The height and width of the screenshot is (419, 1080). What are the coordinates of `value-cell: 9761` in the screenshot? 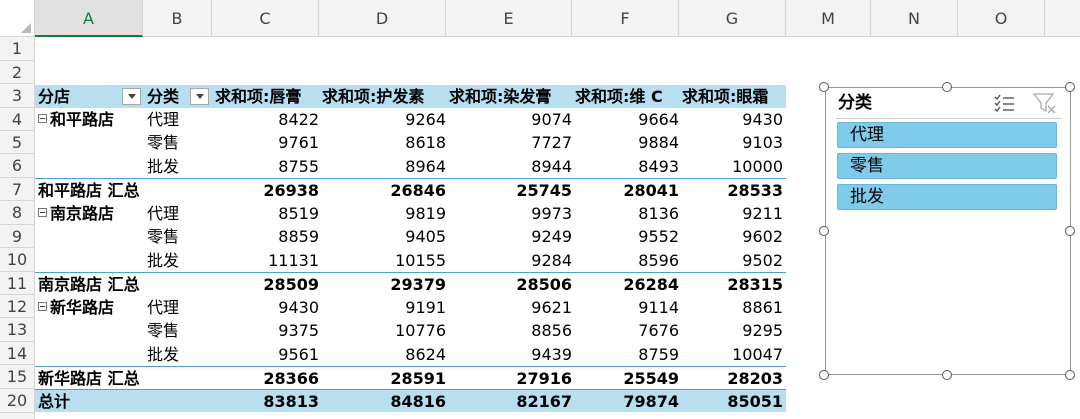 It's located at (268, 142).